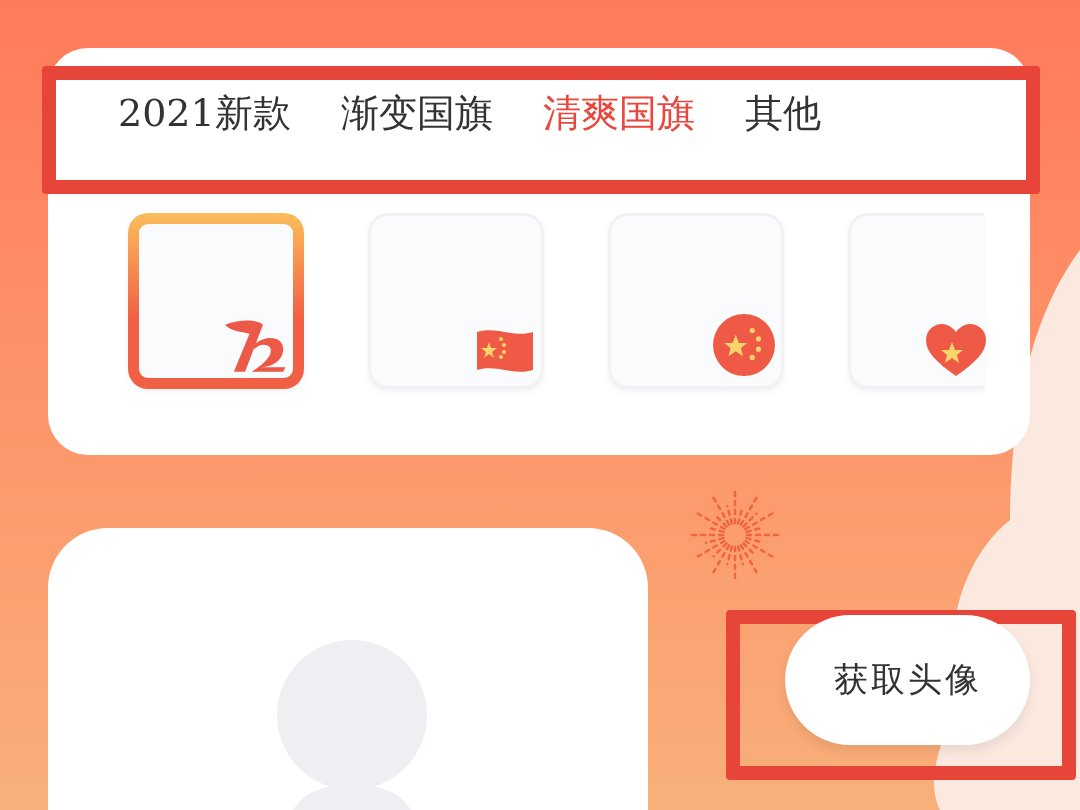 The height and width of the screenshot is (810, 1080). I want to click on category-tab: 2021新款, so click(204, 113).